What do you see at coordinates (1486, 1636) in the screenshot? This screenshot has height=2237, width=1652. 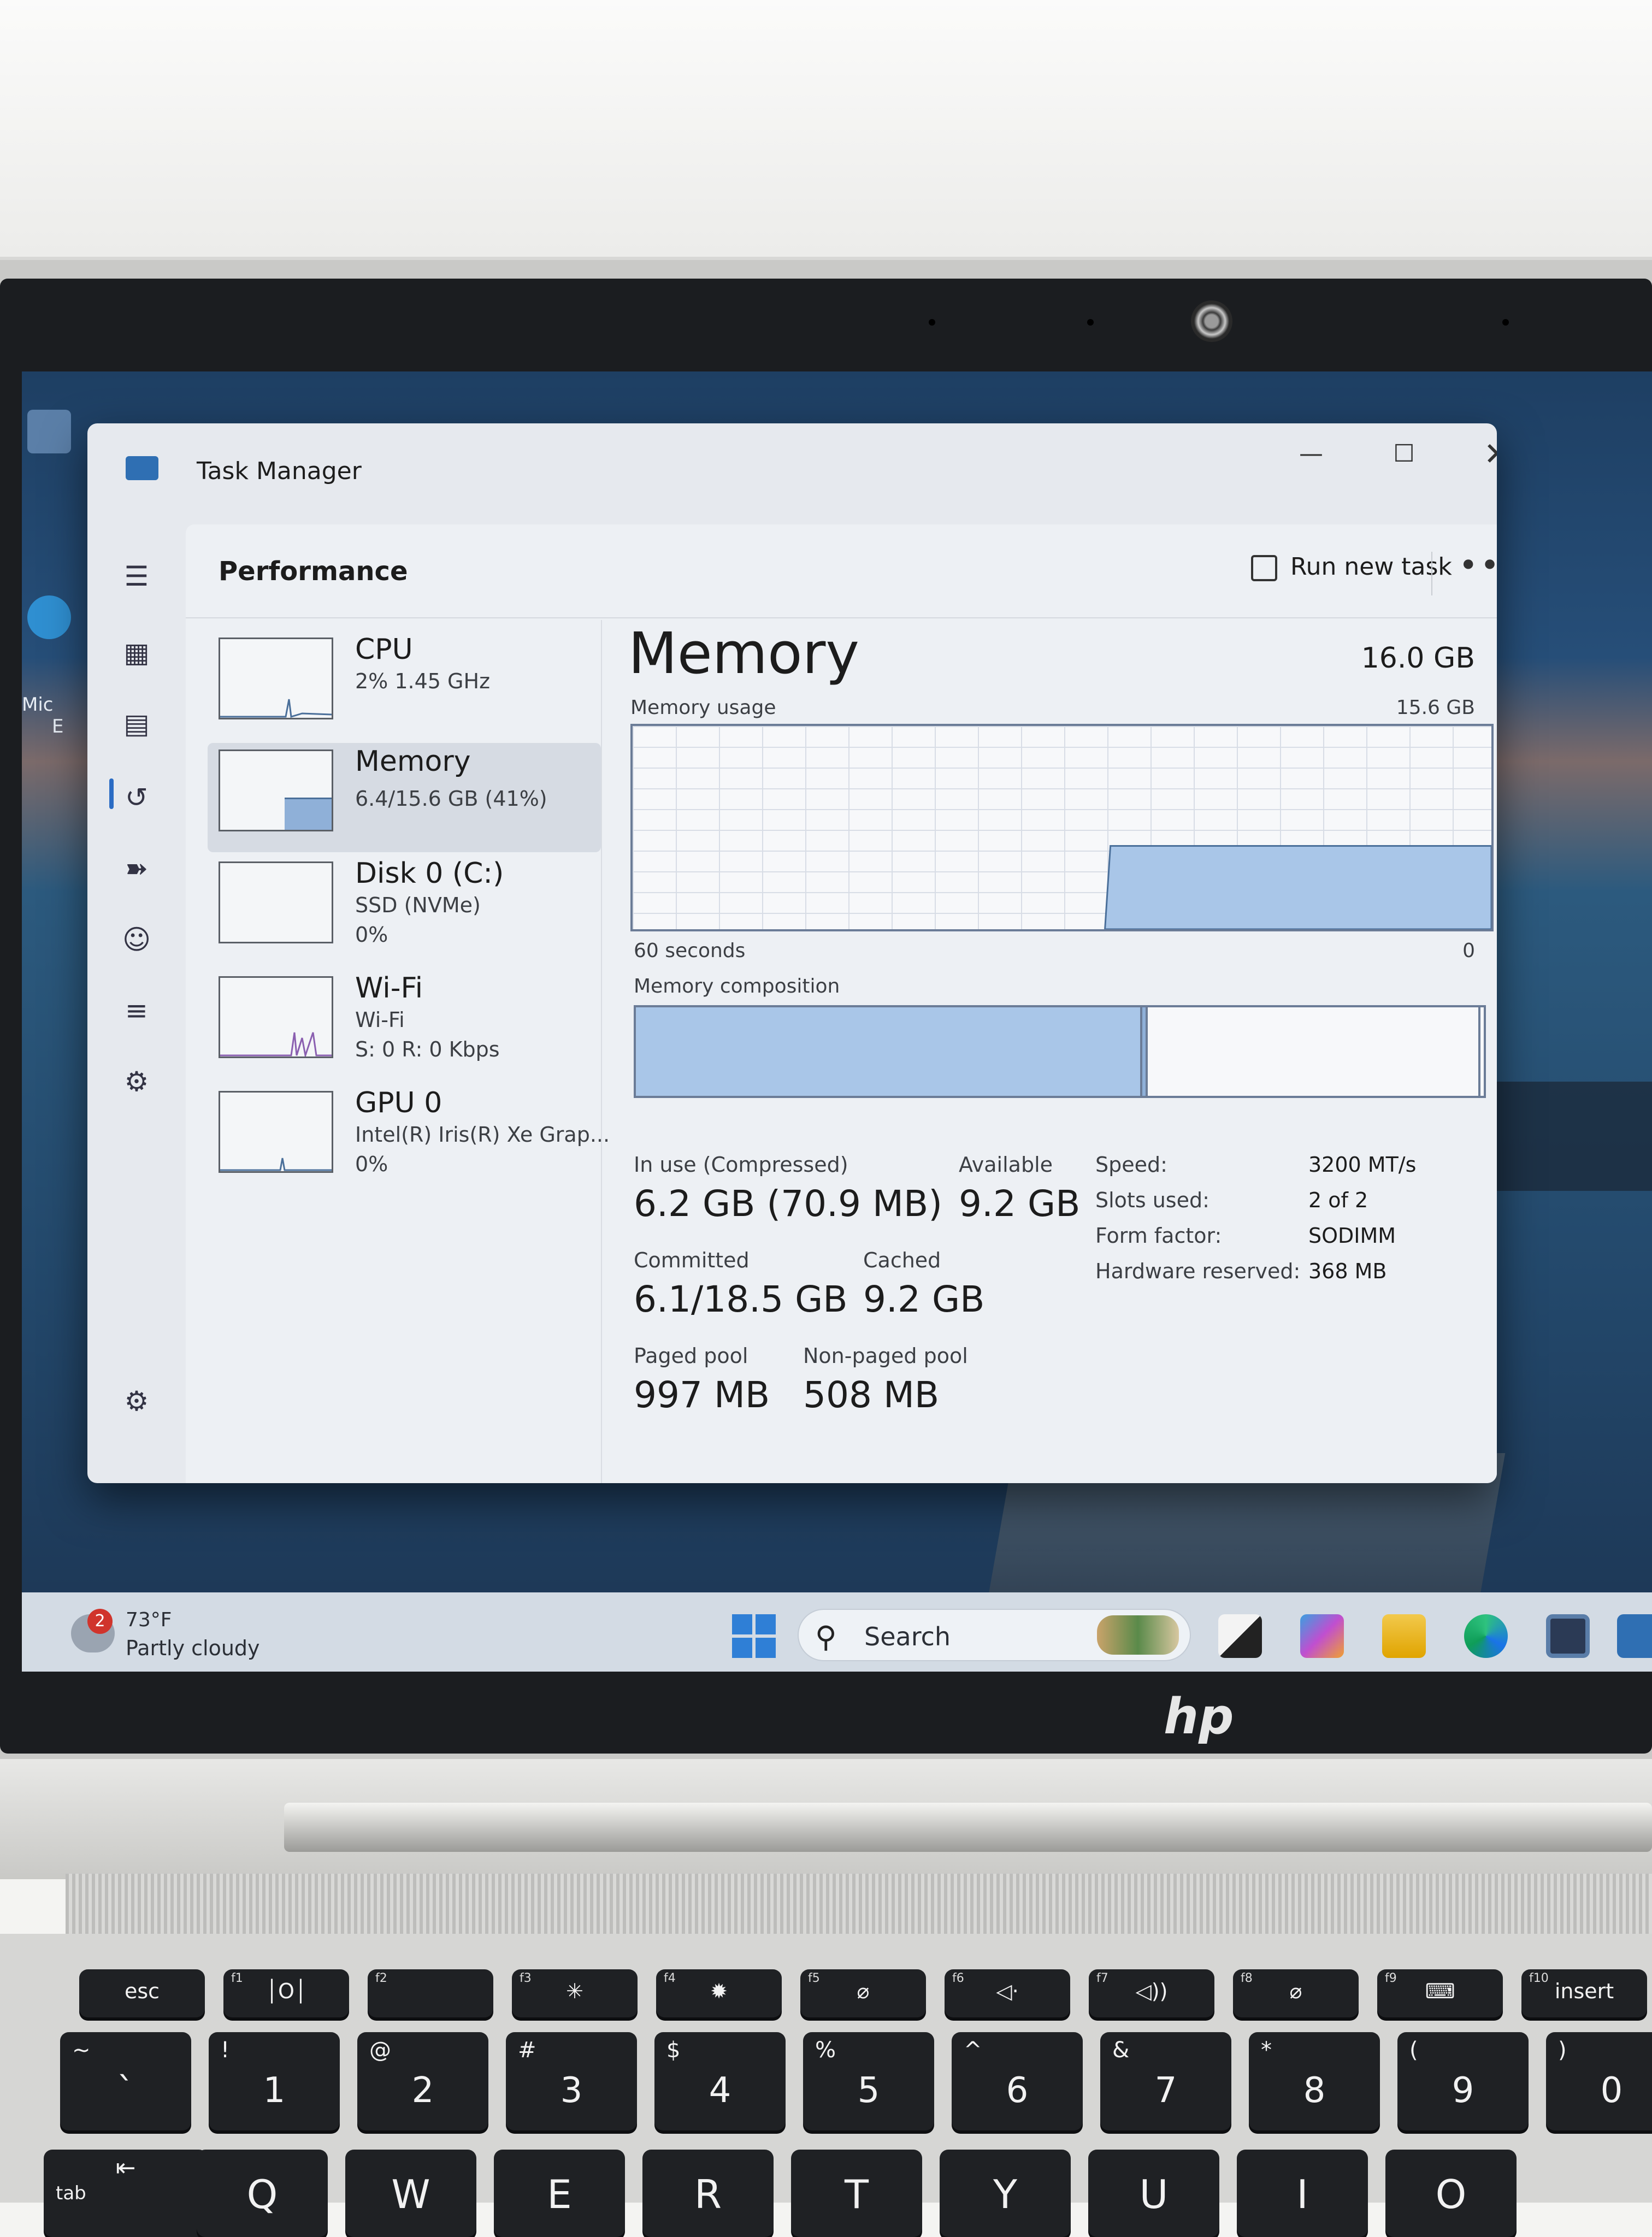 I see `edge-icon` at bounding box center [1486, 1636].